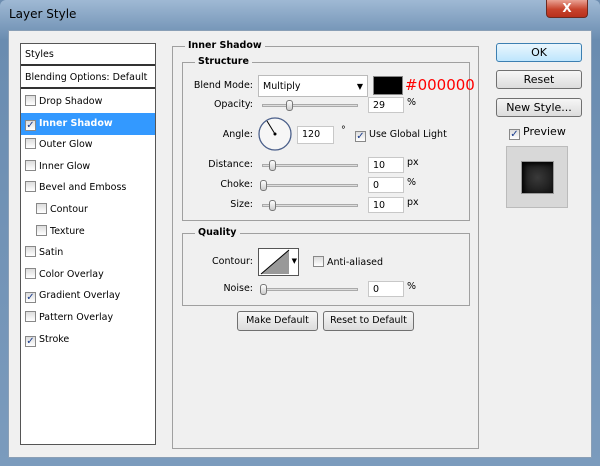  I want to click on sidebar-item-label: Color Overlay, so click(71, 274).